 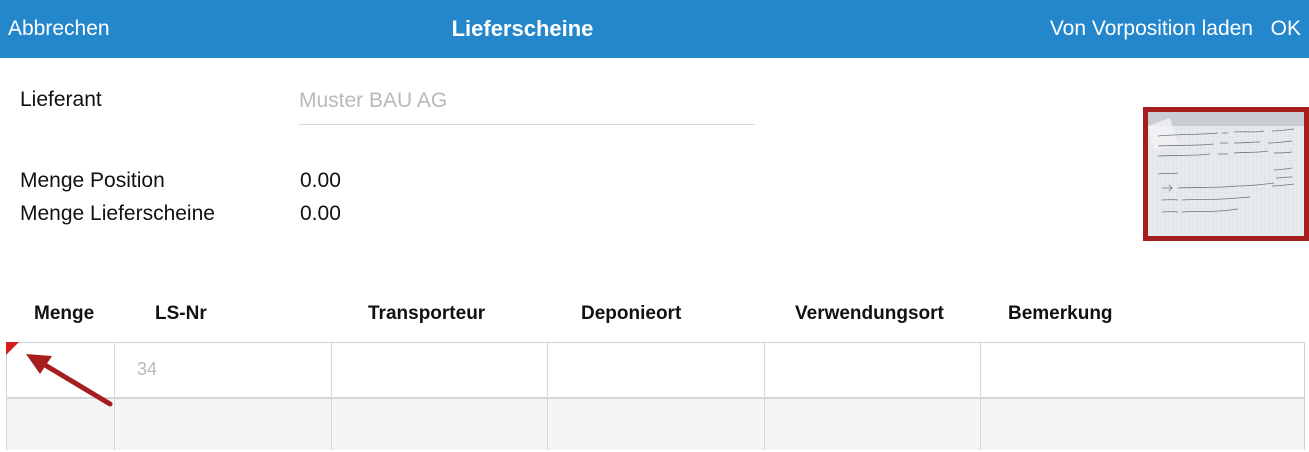 I want to click on column-header-deponieort: Deponieort, so click(x=631, y=313).